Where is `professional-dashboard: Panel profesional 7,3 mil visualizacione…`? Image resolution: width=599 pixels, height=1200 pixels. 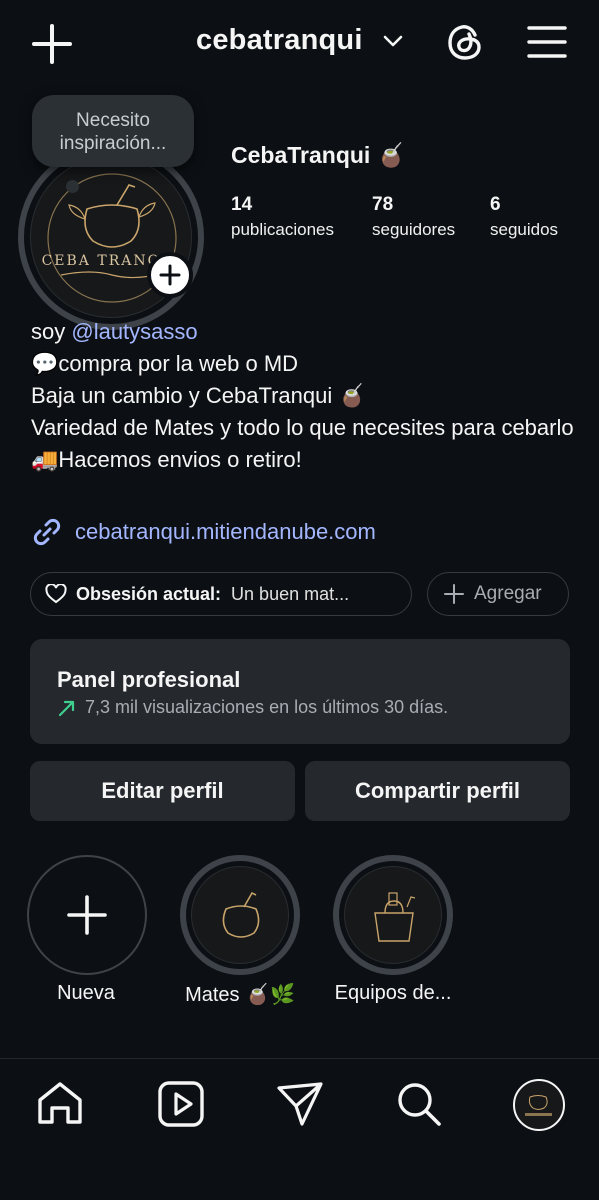
professional-dashboard: Panel profesional 7,3 mil visualizacione… is located at coordinates (300, 691).